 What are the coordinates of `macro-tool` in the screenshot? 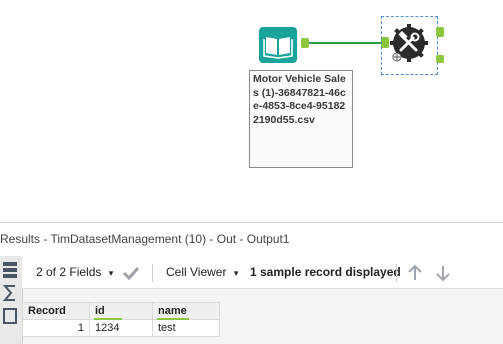 It's located at (409, 43).